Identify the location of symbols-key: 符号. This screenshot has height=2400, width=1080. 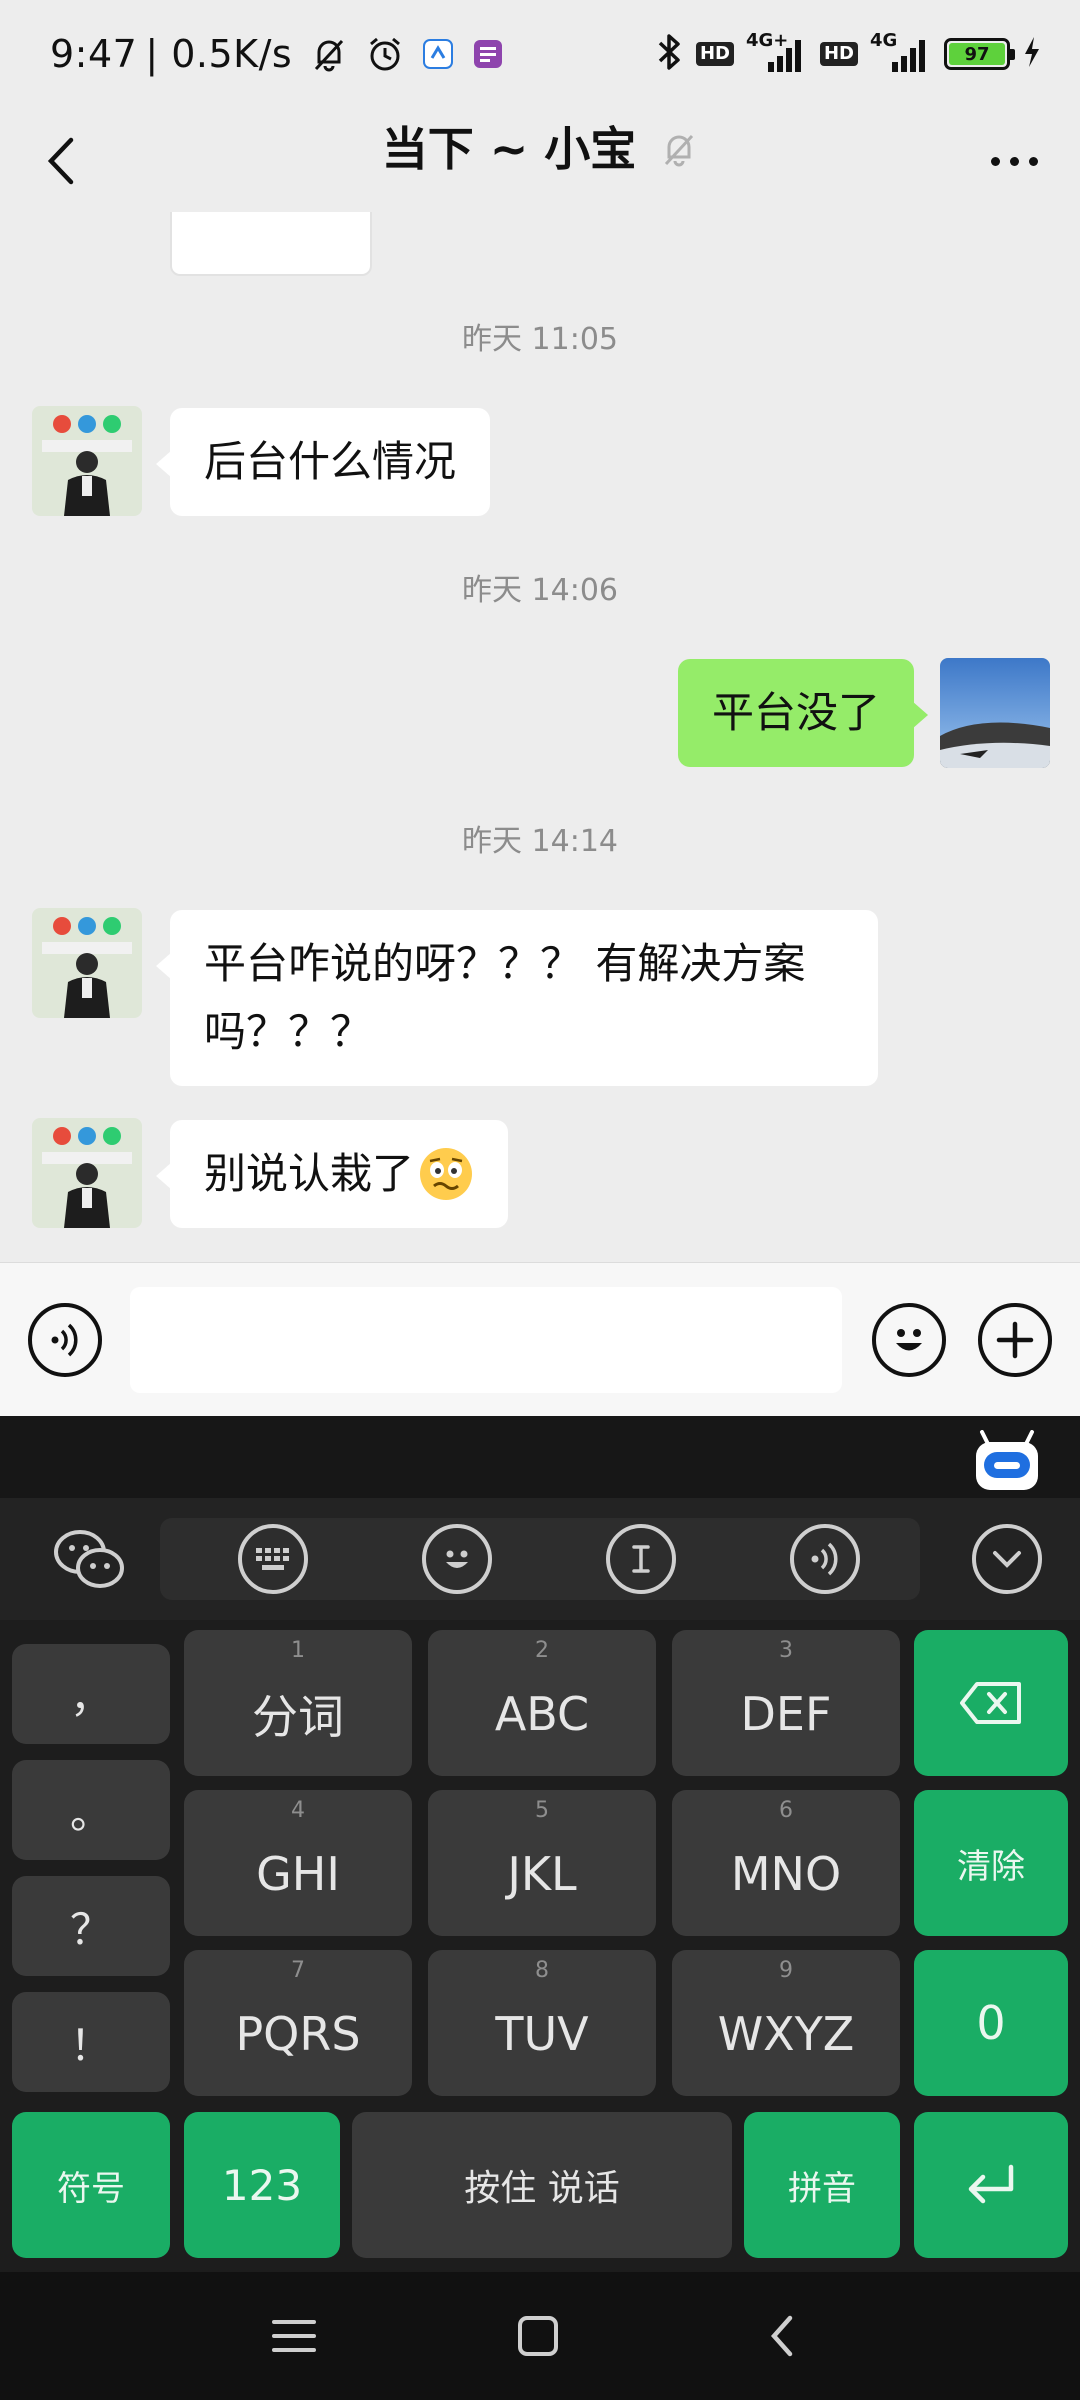
(91, 2185).